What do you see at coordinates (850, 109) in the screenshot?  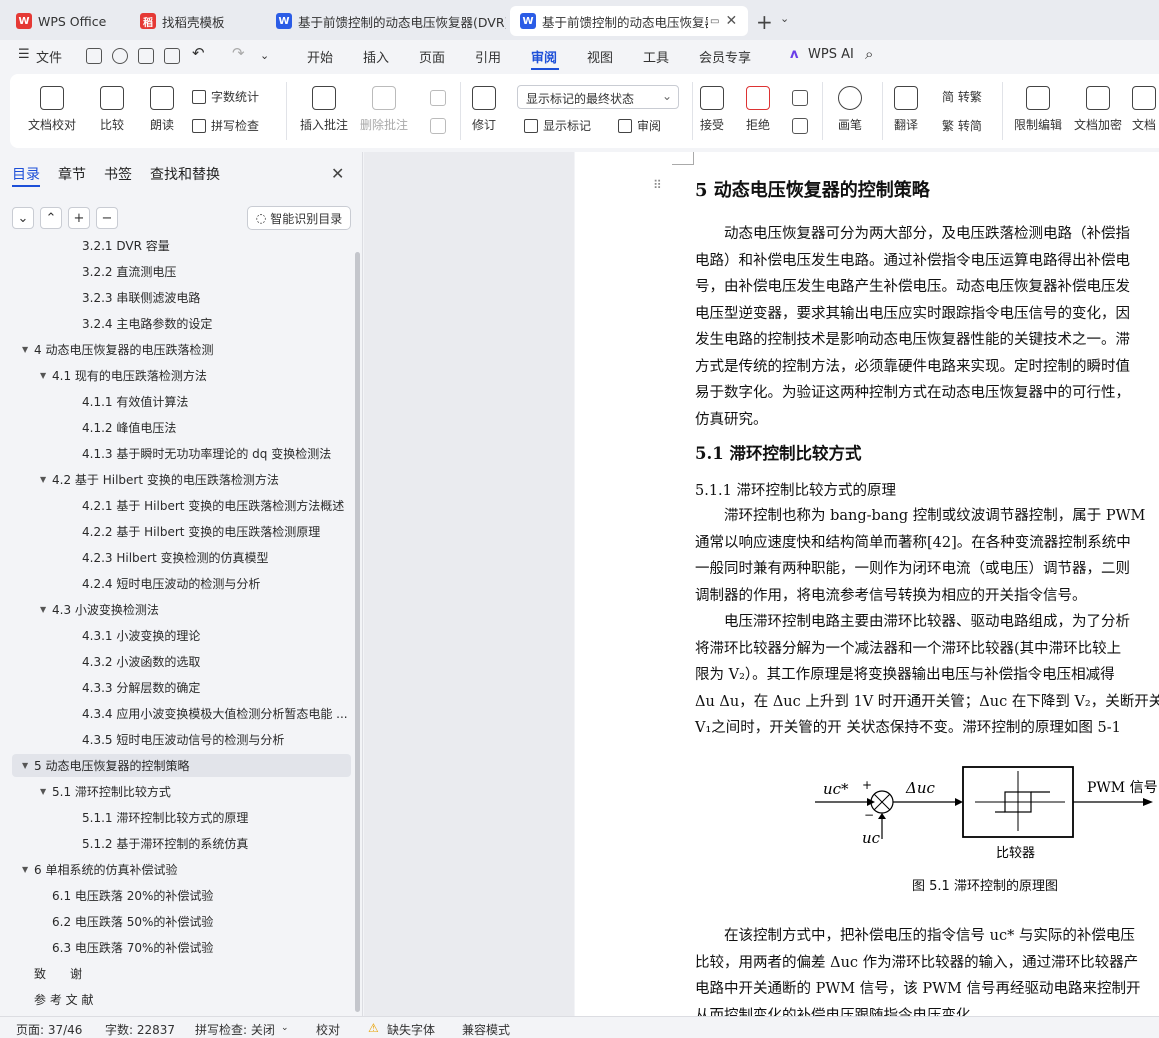 I see `pen-button: 画笔` at bounding box center [850, 109].